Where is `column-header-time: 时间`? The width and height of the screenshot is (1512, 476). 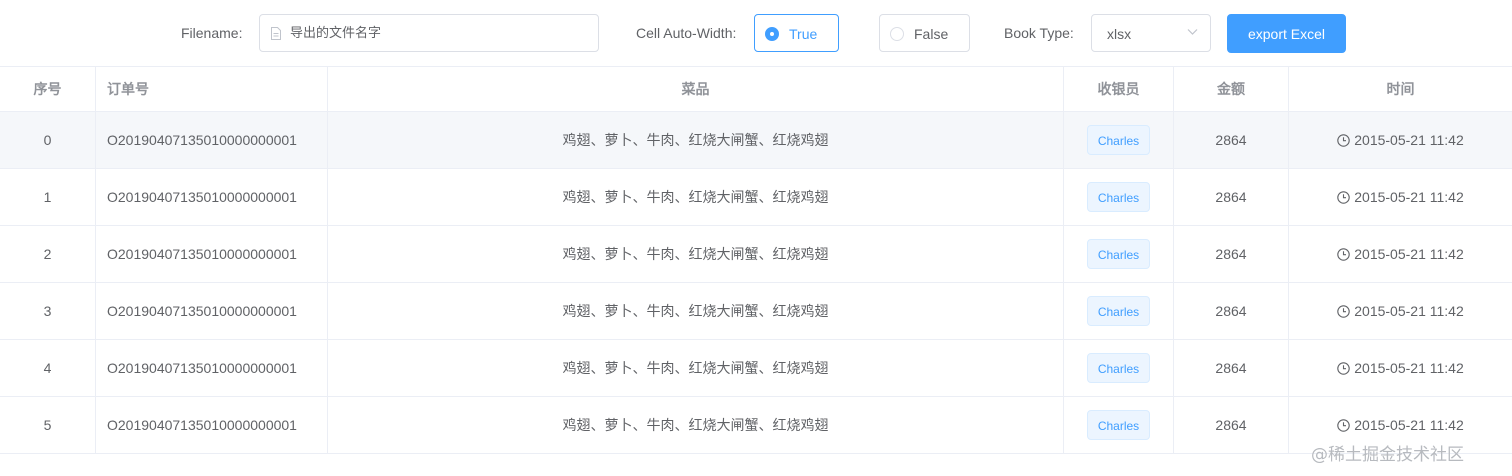
column-header-time: 时间 is located at coordinates (1400, 89).